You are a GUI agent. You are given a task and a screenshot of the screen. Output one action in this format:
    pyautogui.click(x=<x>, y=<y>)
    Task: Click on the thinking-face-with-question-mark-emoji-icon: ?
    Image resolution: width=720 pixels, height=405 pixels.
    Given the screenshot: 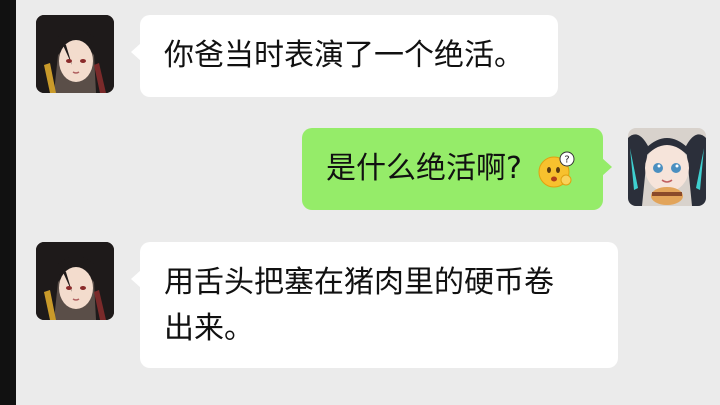 What is the action you would take?
    pyautogui.click(x=556, y=170)
    